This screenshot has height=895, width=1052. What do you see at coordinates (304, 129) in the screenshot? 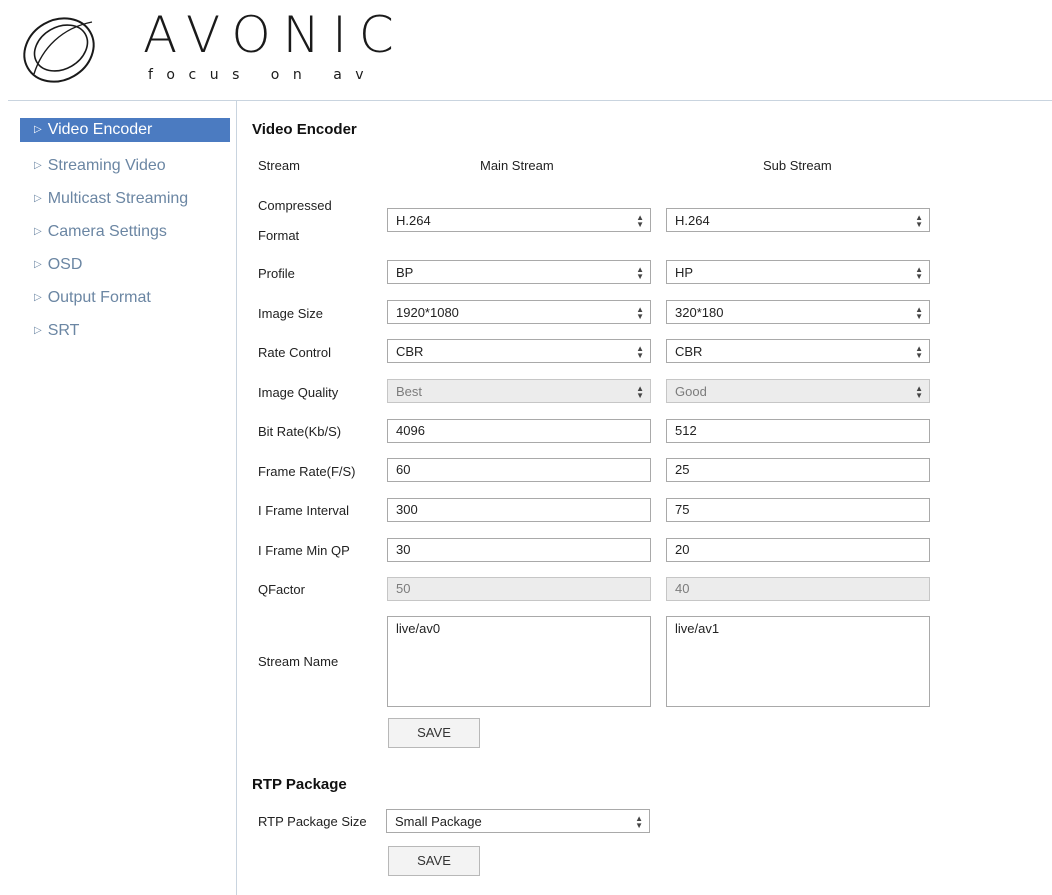
I see `video-encoder-title: Video Encoder` at bounding box center [304, 129].